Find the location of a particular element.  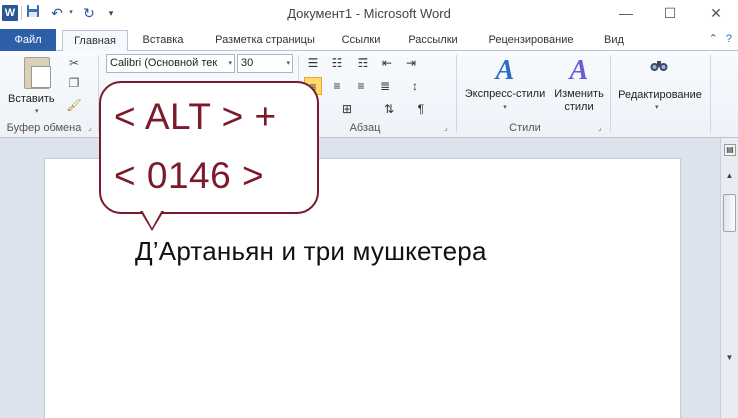

tab-review: Рецензирование is located at coordinates (531, 40).